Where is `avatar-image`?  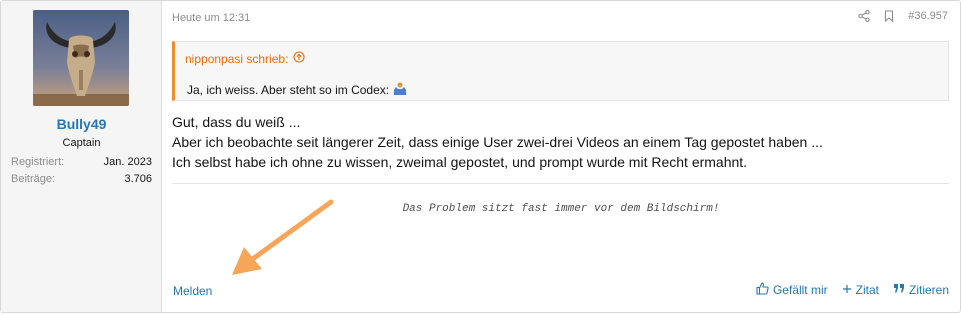 avatar-image is located at coordinates (81, 58).